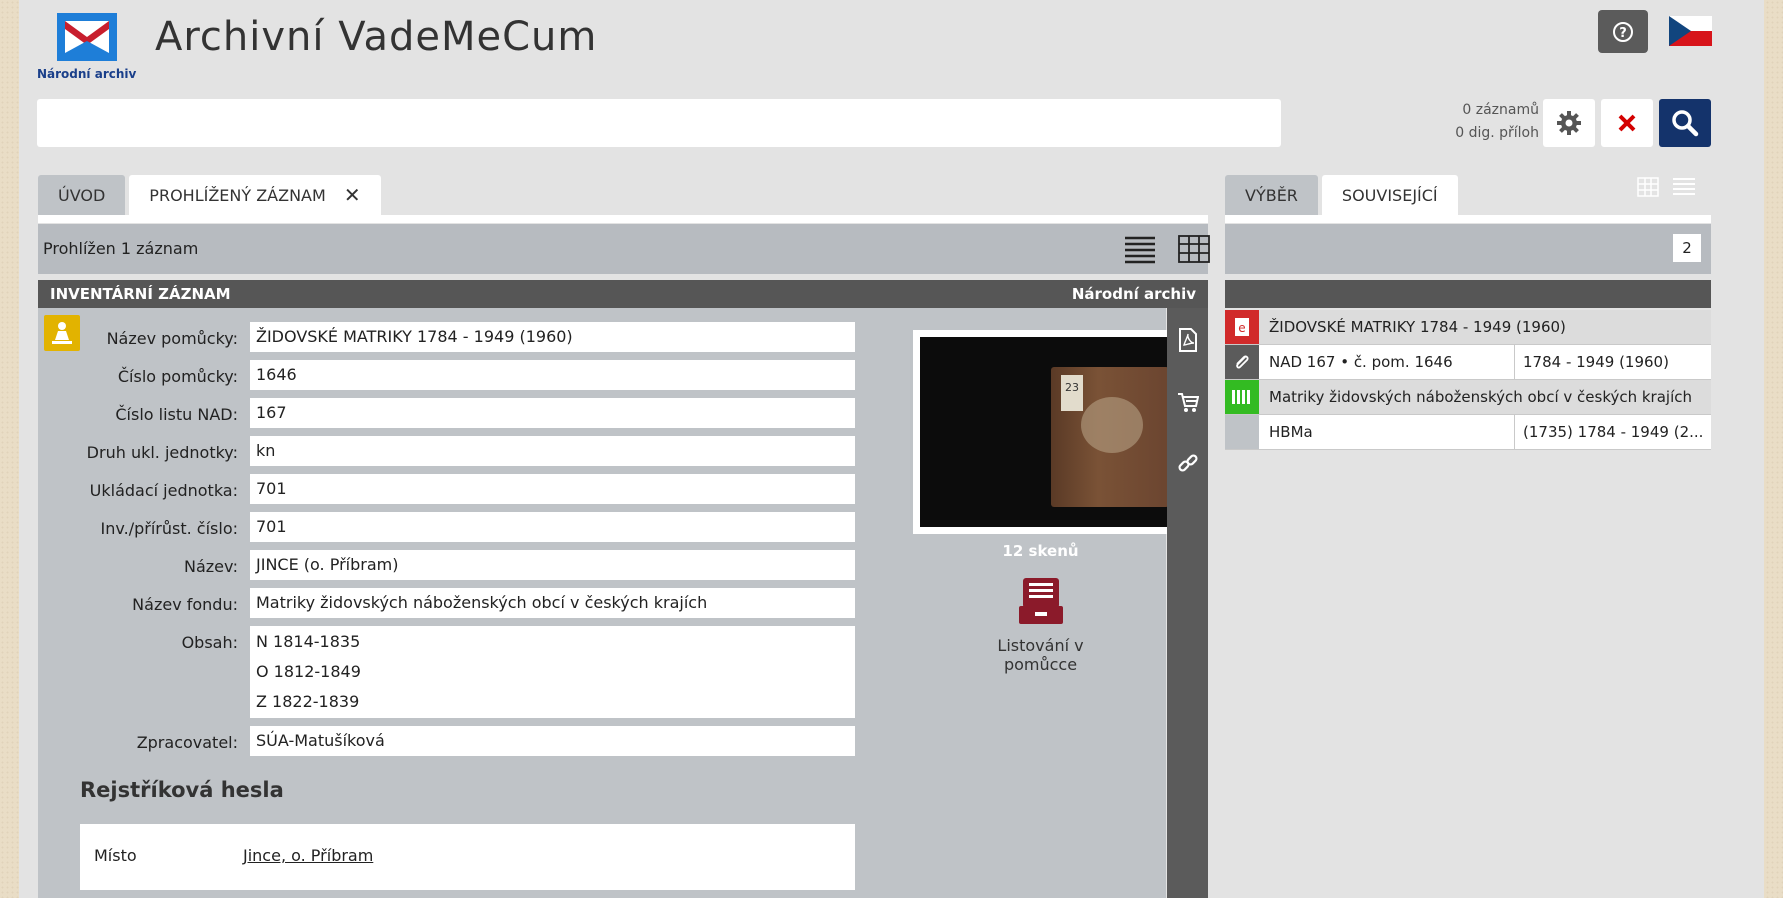 The width and height of the screenshot is (1783, 898). What do you see at coordinates (1612, 362) in the screenshot?
I see `related-item-date: 1784 - 1949 (1960)` at bounding box center [1612, 362].